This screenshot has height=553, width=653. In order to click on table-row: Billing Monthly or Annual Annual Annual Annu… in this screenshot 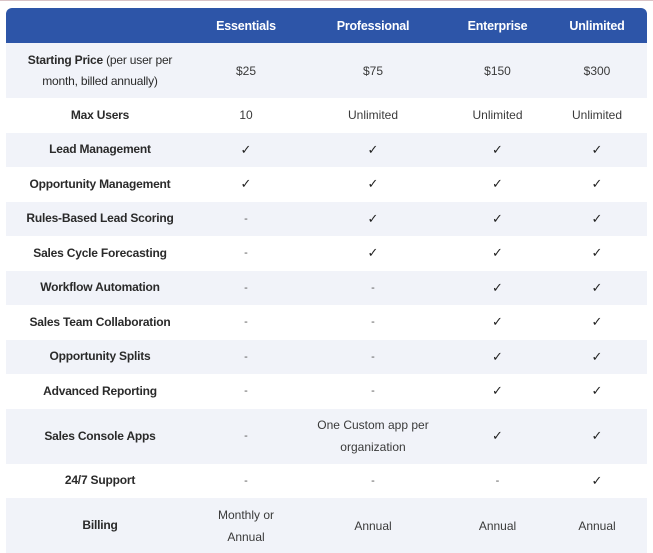, I will do `click(326, 525)`.